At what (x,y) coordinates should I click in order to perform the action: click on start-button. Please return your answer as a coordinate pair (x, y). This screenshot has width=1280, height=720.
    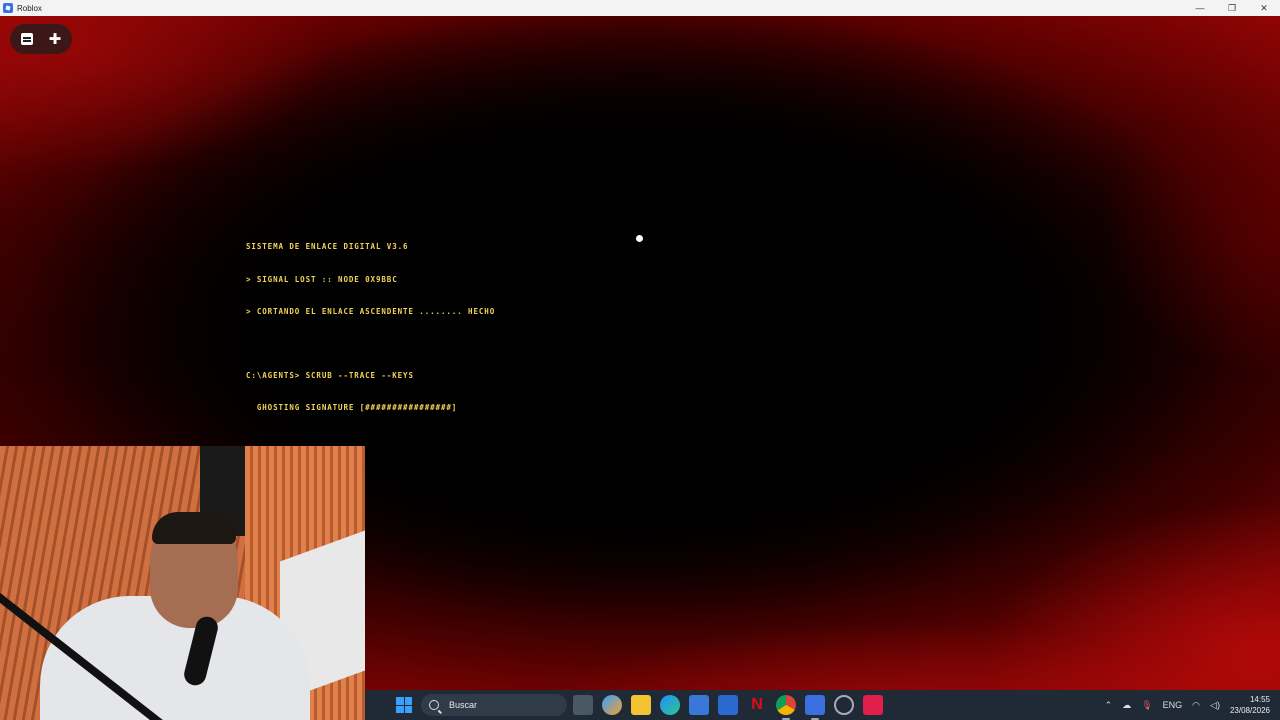
    Looking at the image, I should click on (404, 705).